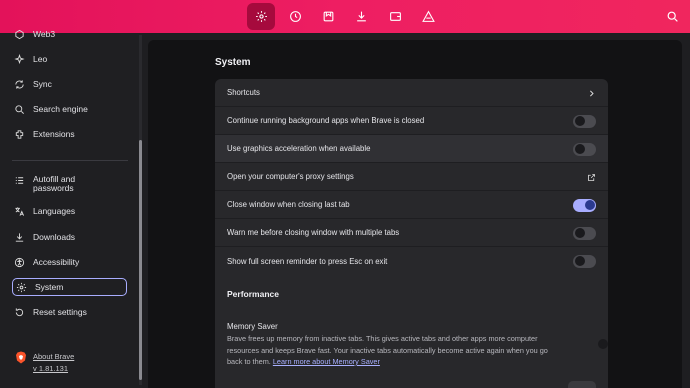 The image size is (690, 388). What do you see at coordinates (51, 368) in the screenshot?
I see `brave-version: v 1.81.131` at bounding box center [51, 368].